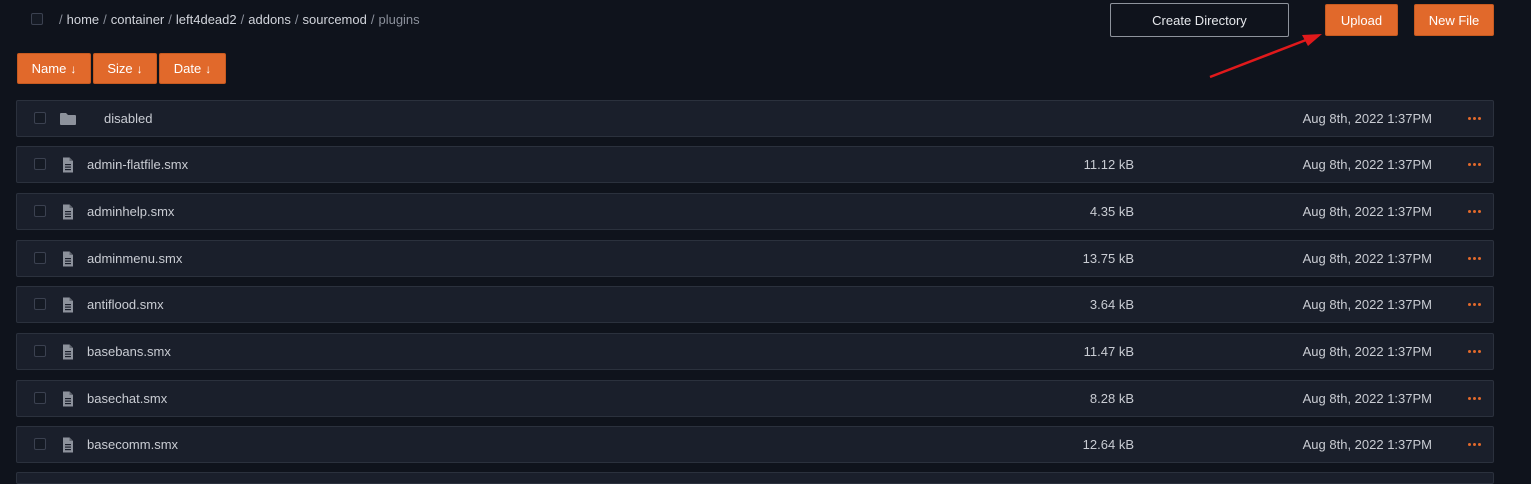  I want to click on row-size: 3.64 kB, so click(1111, 304).